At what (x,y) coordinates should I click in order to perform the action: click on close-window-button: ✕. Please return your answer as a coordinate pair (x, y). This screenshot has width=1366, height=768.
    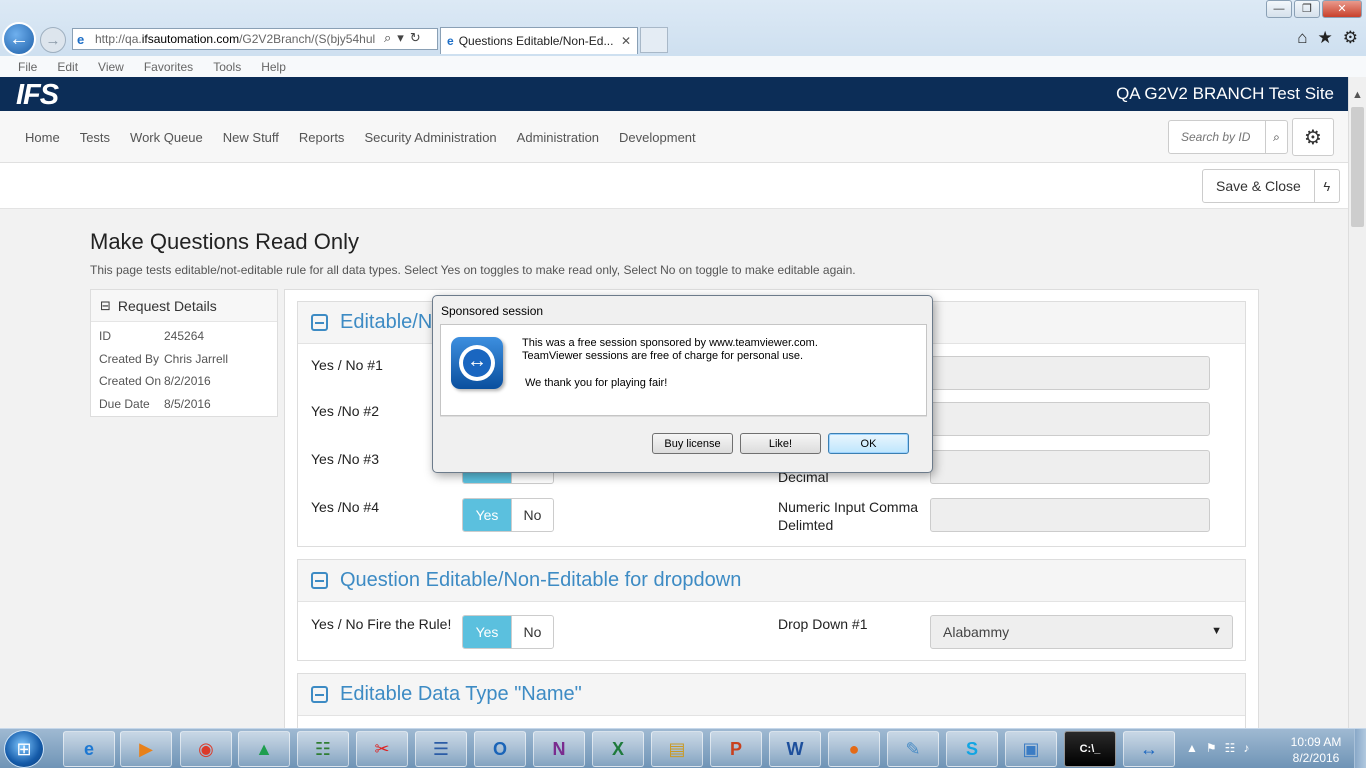
    Looking at the image, I should click on (1342, 9).